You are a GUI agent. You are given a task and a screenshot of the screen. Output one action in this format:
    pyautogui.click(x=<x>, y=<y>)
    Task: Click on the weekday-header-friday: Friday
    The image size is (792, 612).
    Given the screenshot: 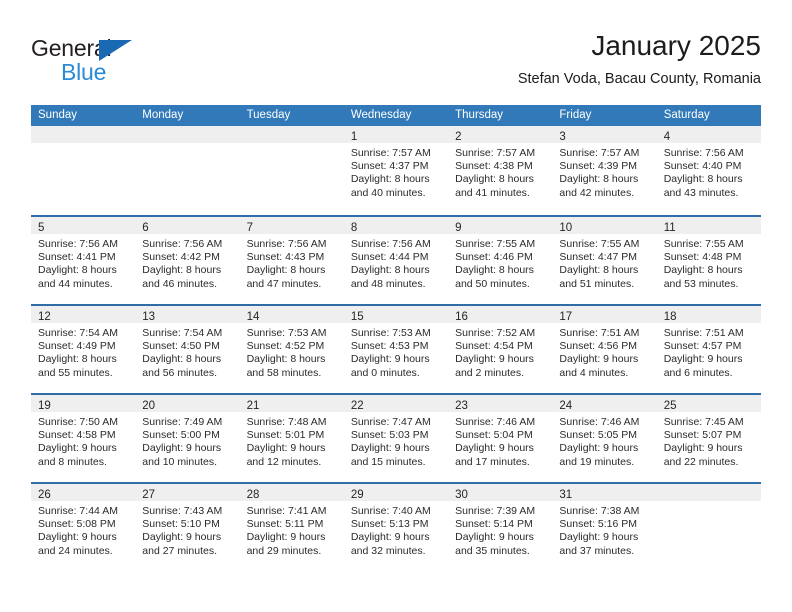 What is the action you would take?
    pyautogui.click(x=575, y=115)
    